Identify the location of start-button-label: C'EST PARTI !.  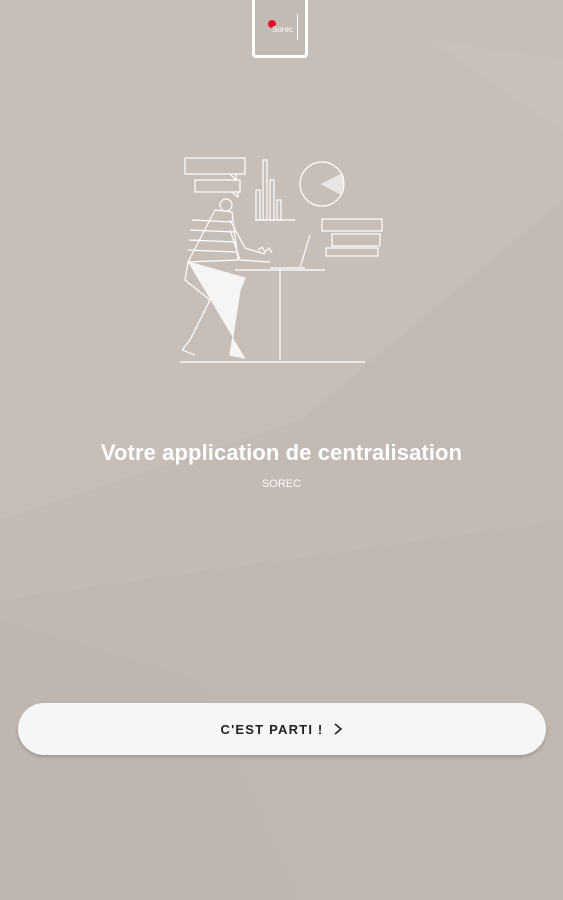
(272, 729).